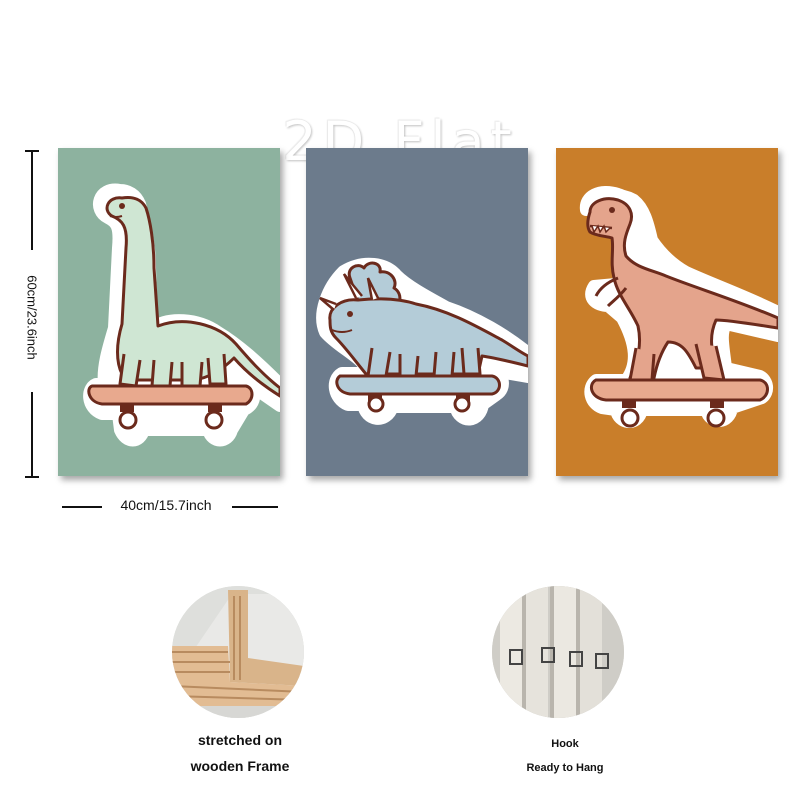 This screenshot has height=800, width=800. I want to click on frame-caption-line2: wooden Frame, so click(240, 766).